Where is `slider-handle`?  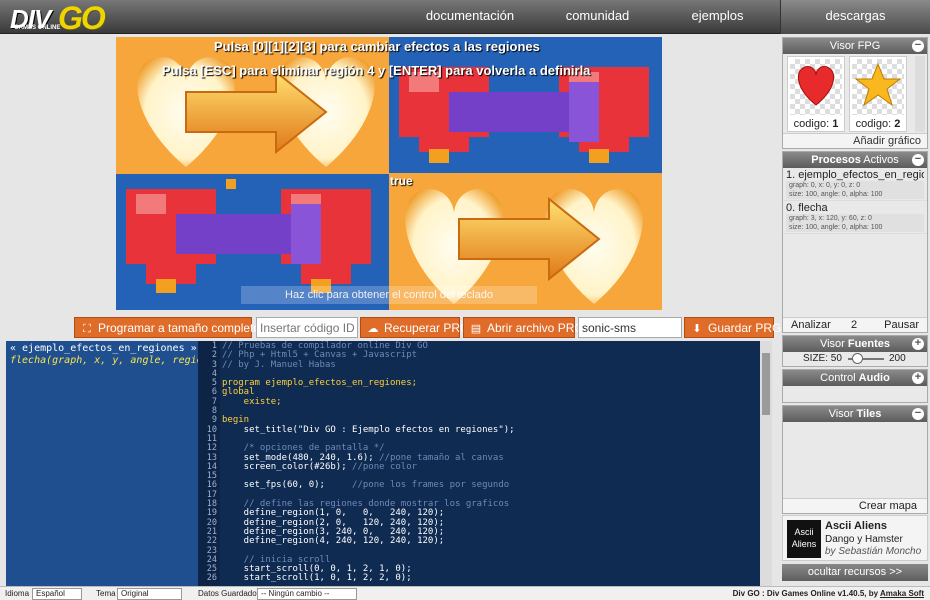 slider-handle is located at coordinates (858, 358).